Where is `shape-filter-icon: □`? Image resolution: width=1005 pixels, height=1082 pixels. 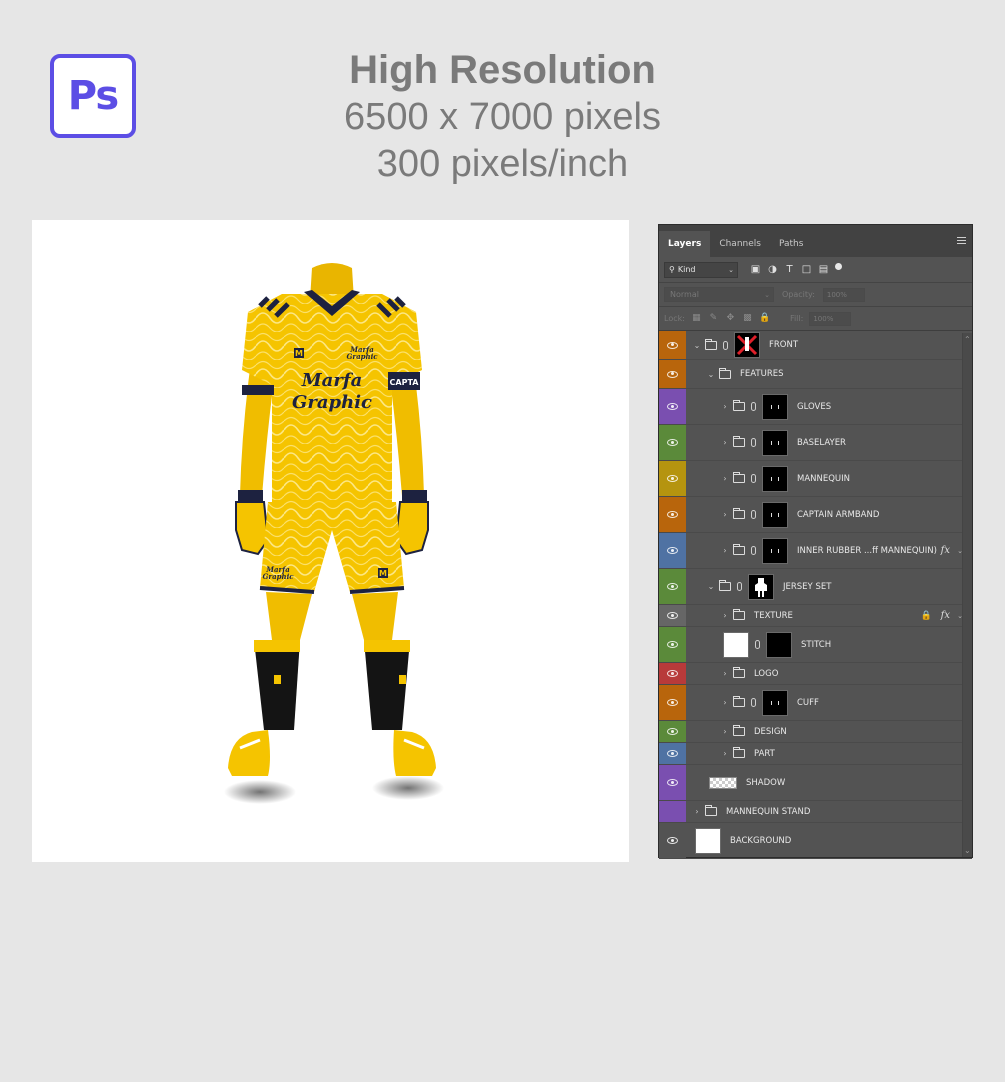
shape-filter-icon: □ is located at coordinates (806, 269).